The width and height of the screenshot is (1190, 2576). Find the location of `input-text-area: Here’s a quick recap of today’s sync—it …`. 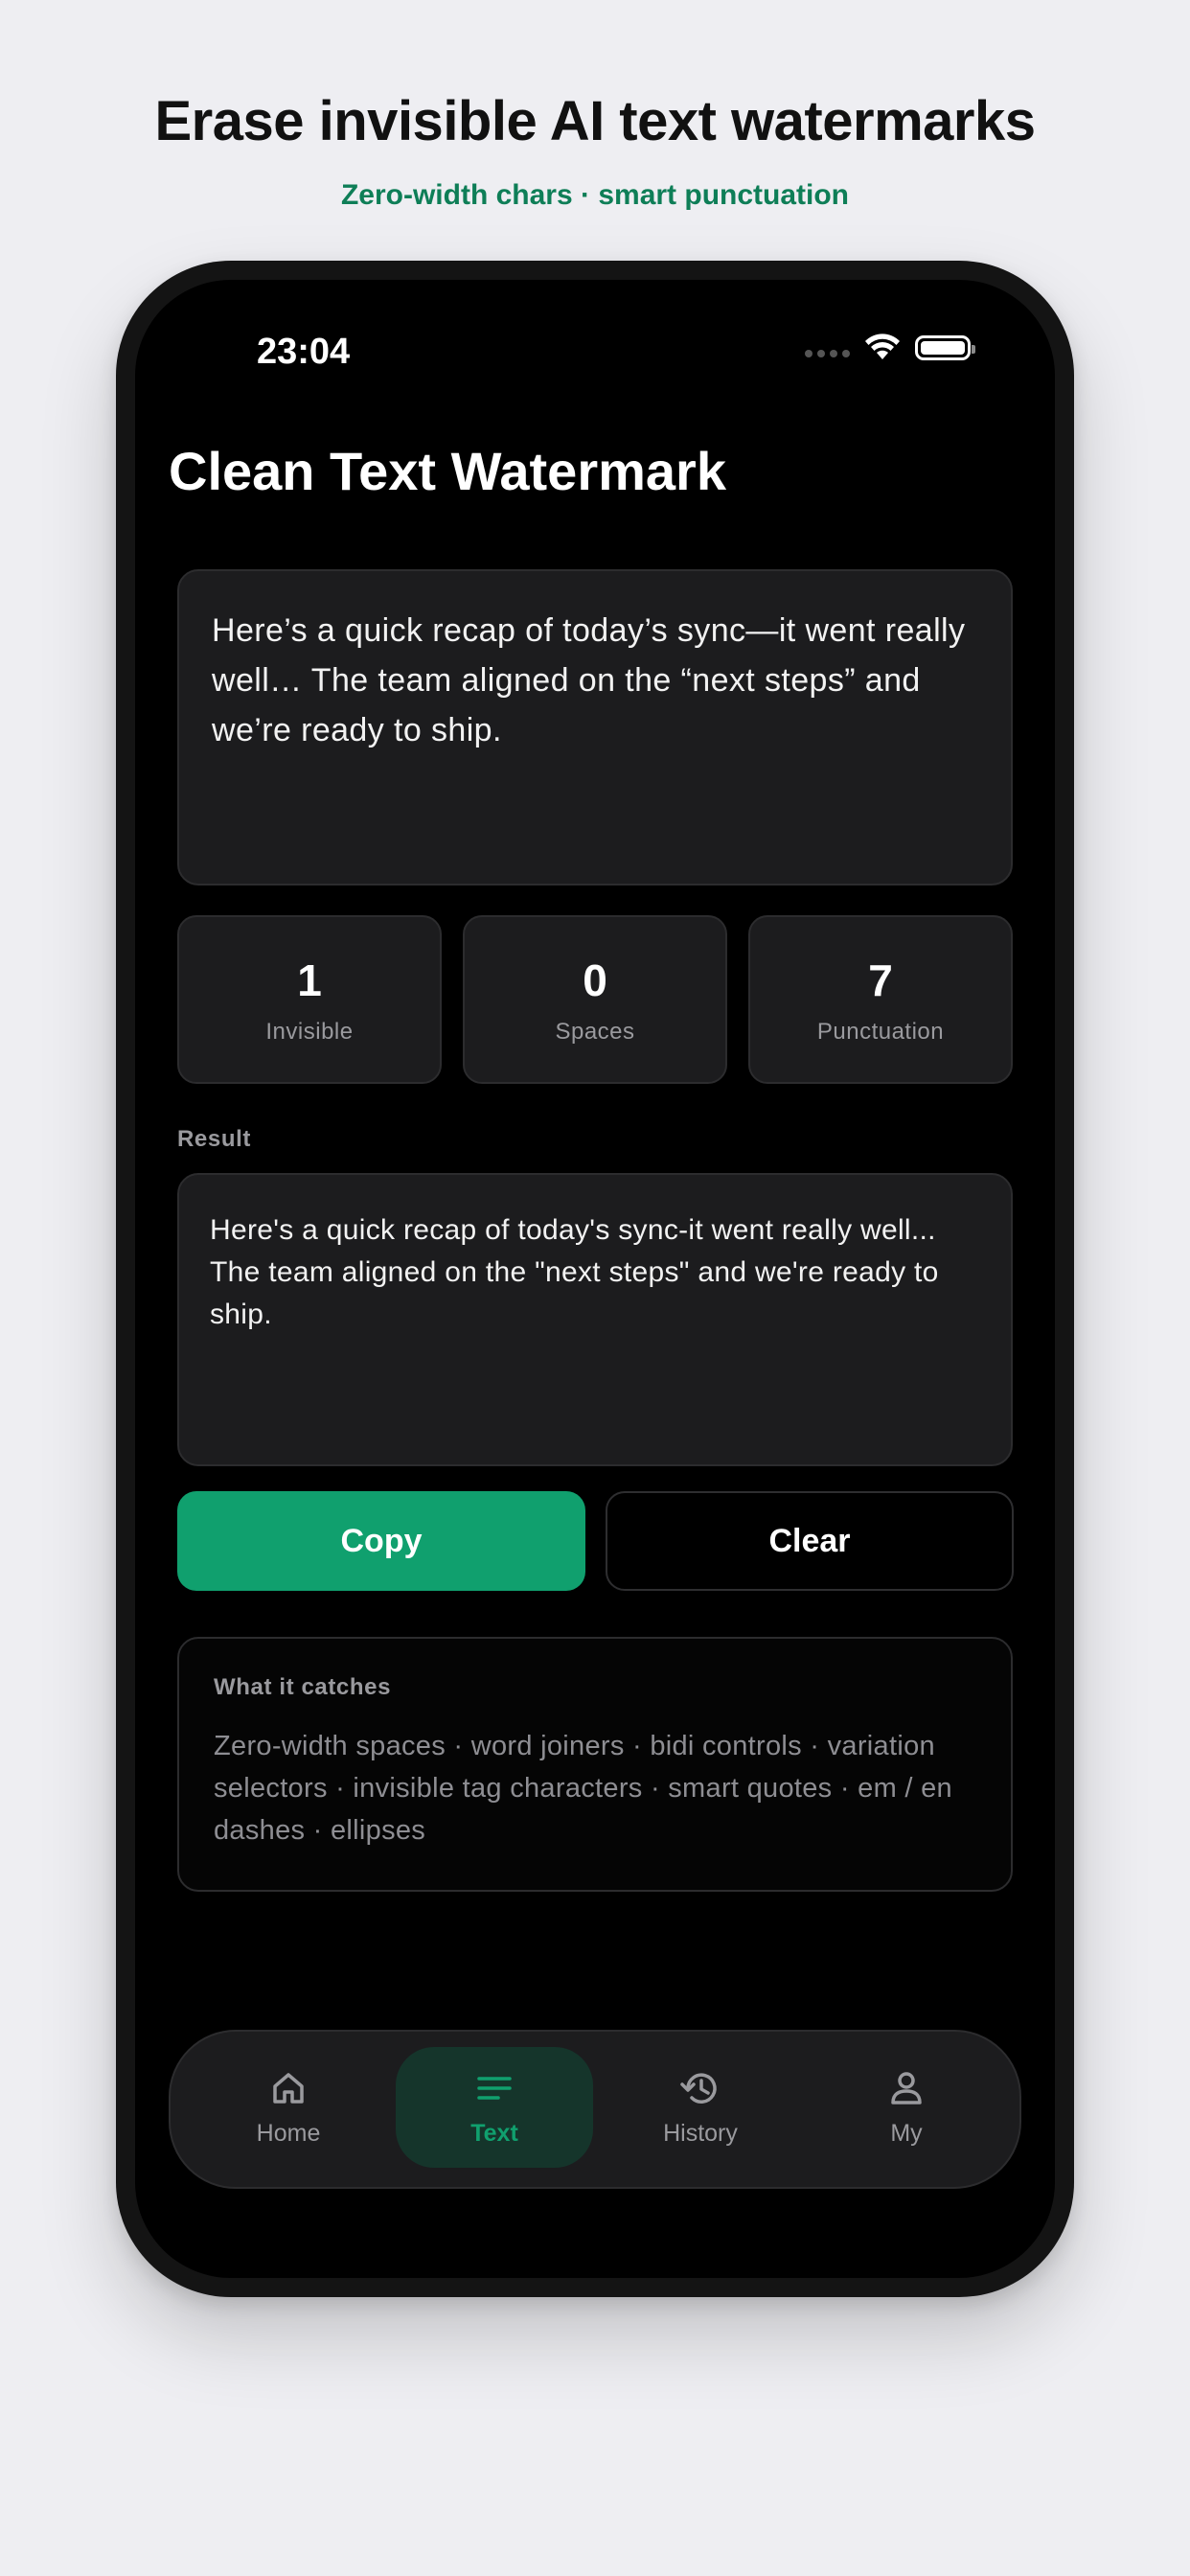

input-text-area: Here’s a quick recap of today’s sync—it … is located at coordinates (595, 727).